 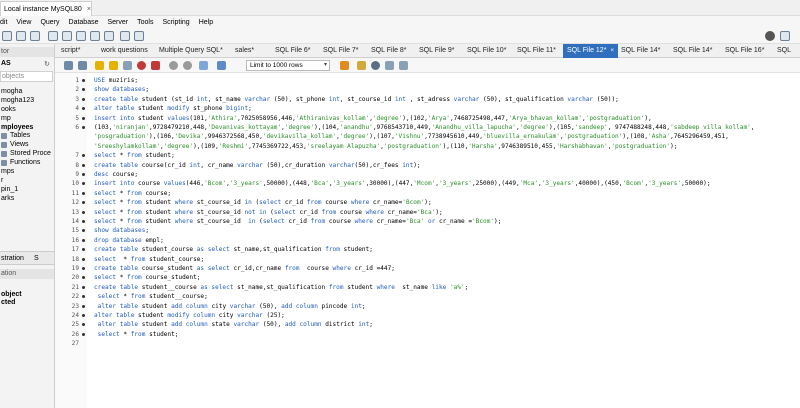 I want to click on menu-help: Help, so click(x=206, y=22).